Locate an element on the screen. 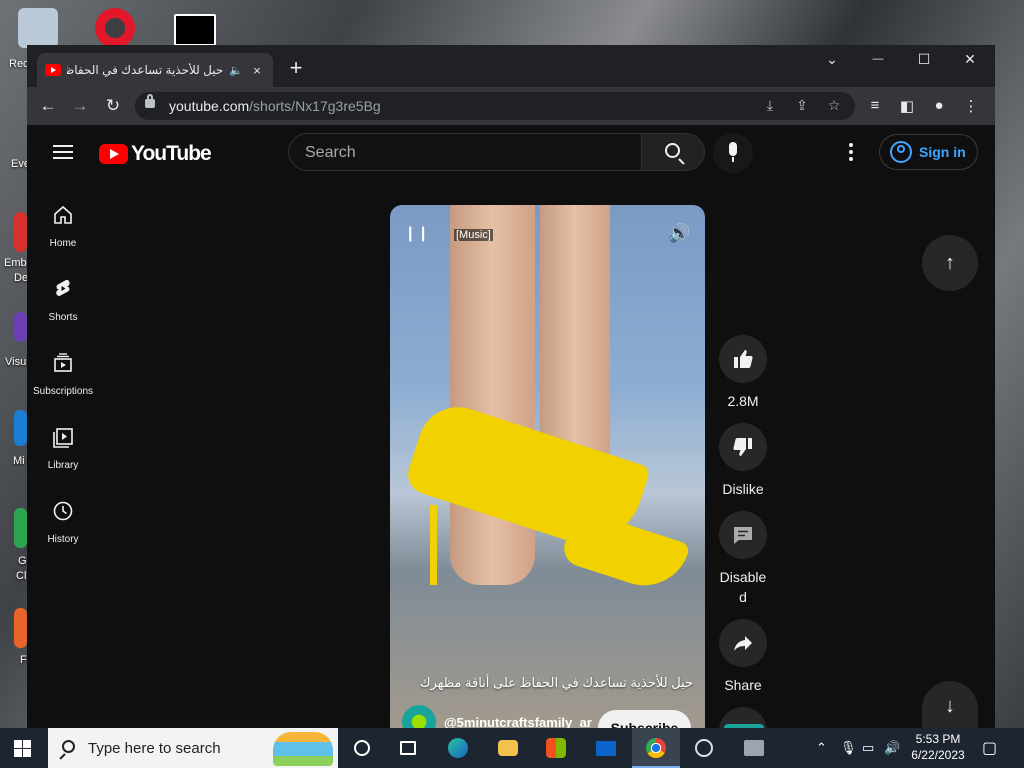  share-page-icon: ⇪ is located at coordinates (802, 105).